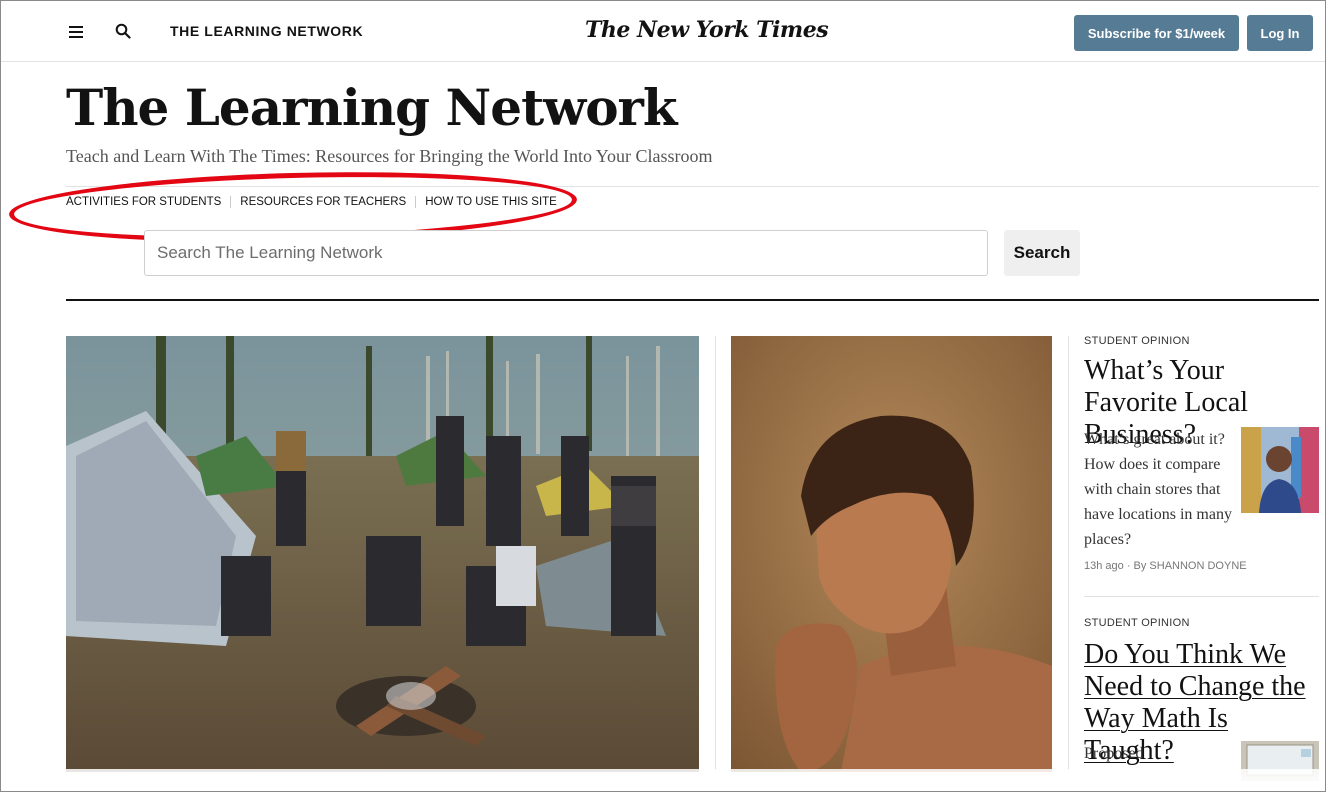  What do you see at coordinates (1280, 470) in the screenshot?
I see `story-thumbnail` at bounding box center [1280, 470].